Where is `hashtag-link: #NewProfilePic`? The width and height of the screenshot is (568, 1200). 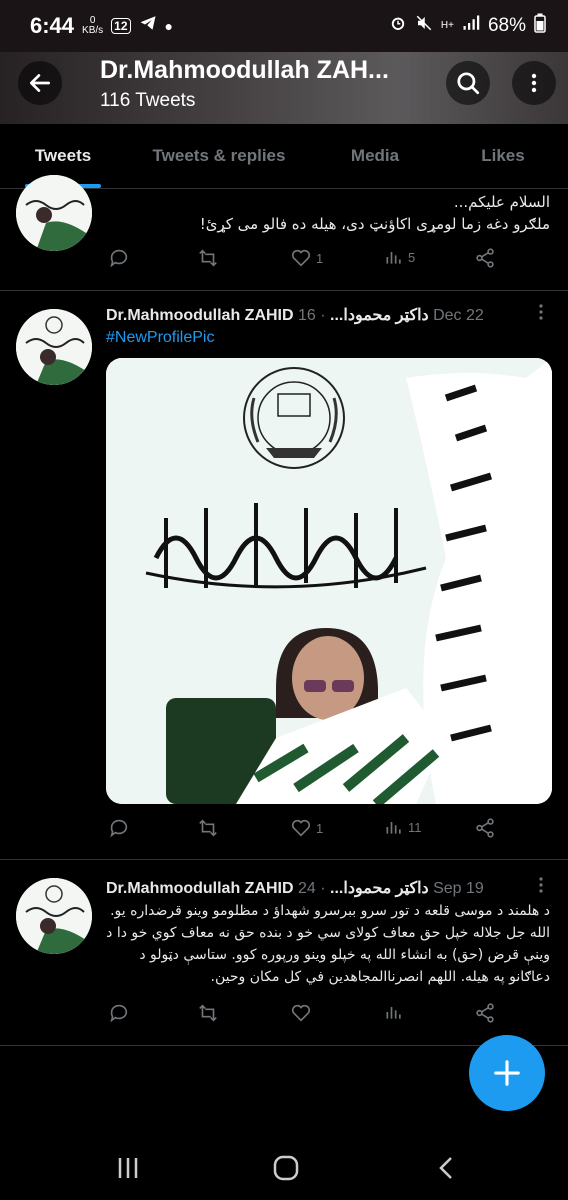
hashtag-link: #NewProfilePic is located at coordinates (160, 338).